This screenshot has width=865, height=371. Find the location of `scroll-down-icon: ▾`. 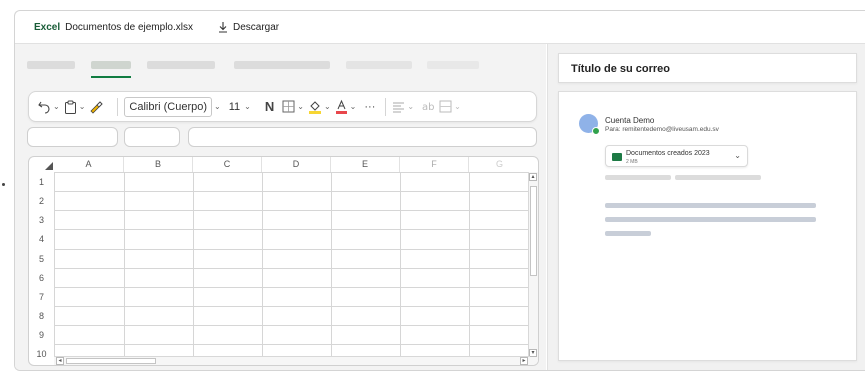

scroll-down-icon: ▾ is located at coordinates (533, 353).